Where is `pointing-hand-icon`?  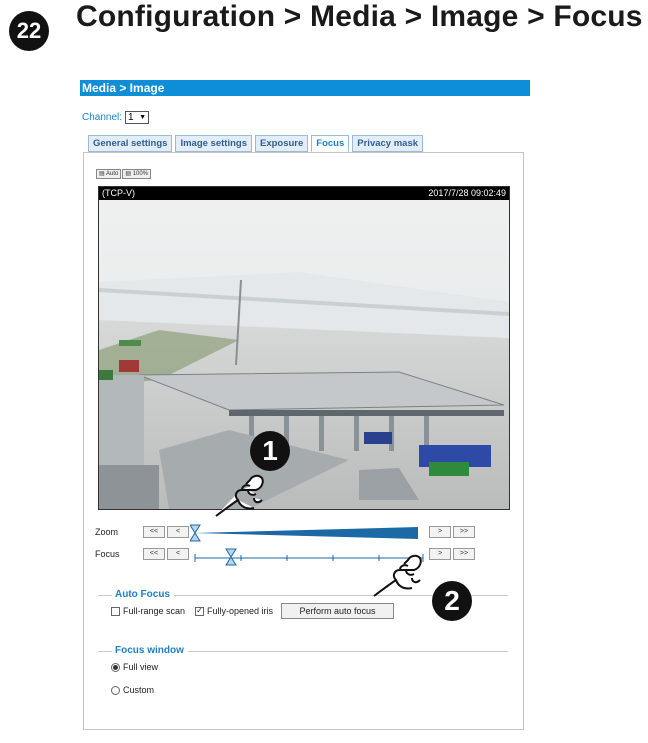 pointing-hand-icon is located at coordinates (239, 495).